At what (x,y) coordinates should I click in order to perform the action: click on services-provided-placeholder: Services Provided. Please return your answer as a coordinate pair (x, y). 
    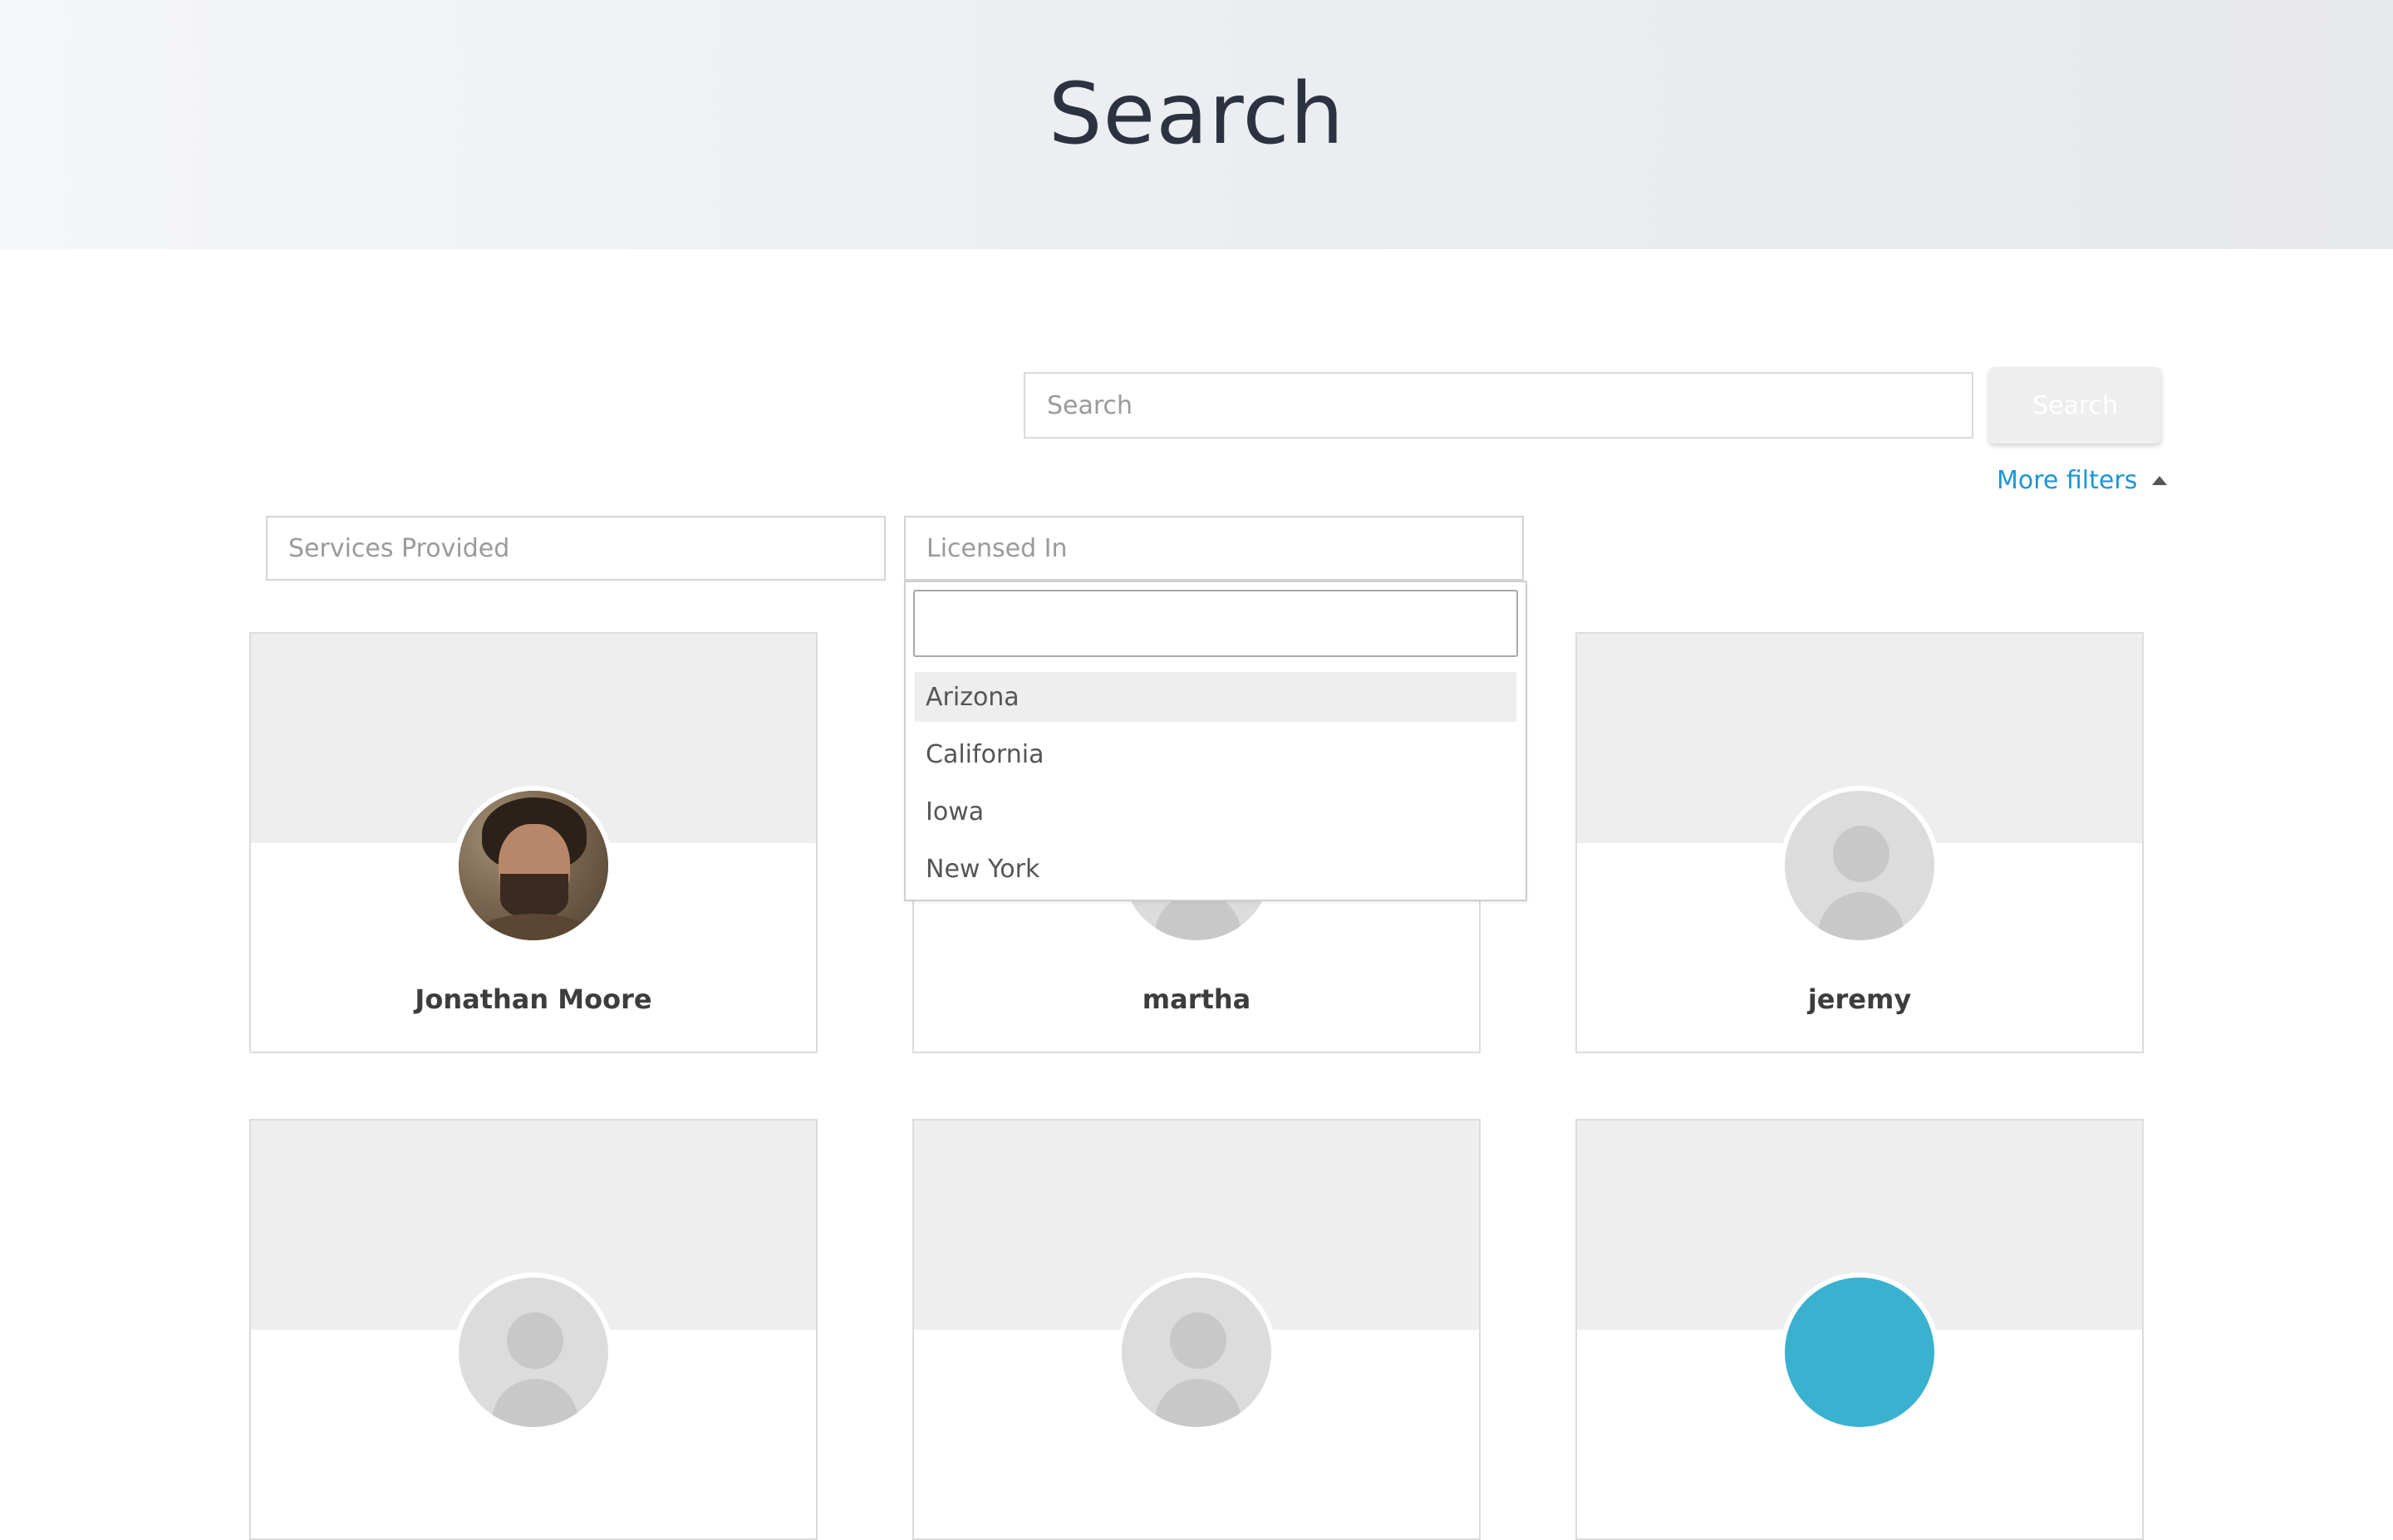
    Looking at the image, I should click on (399, 548).